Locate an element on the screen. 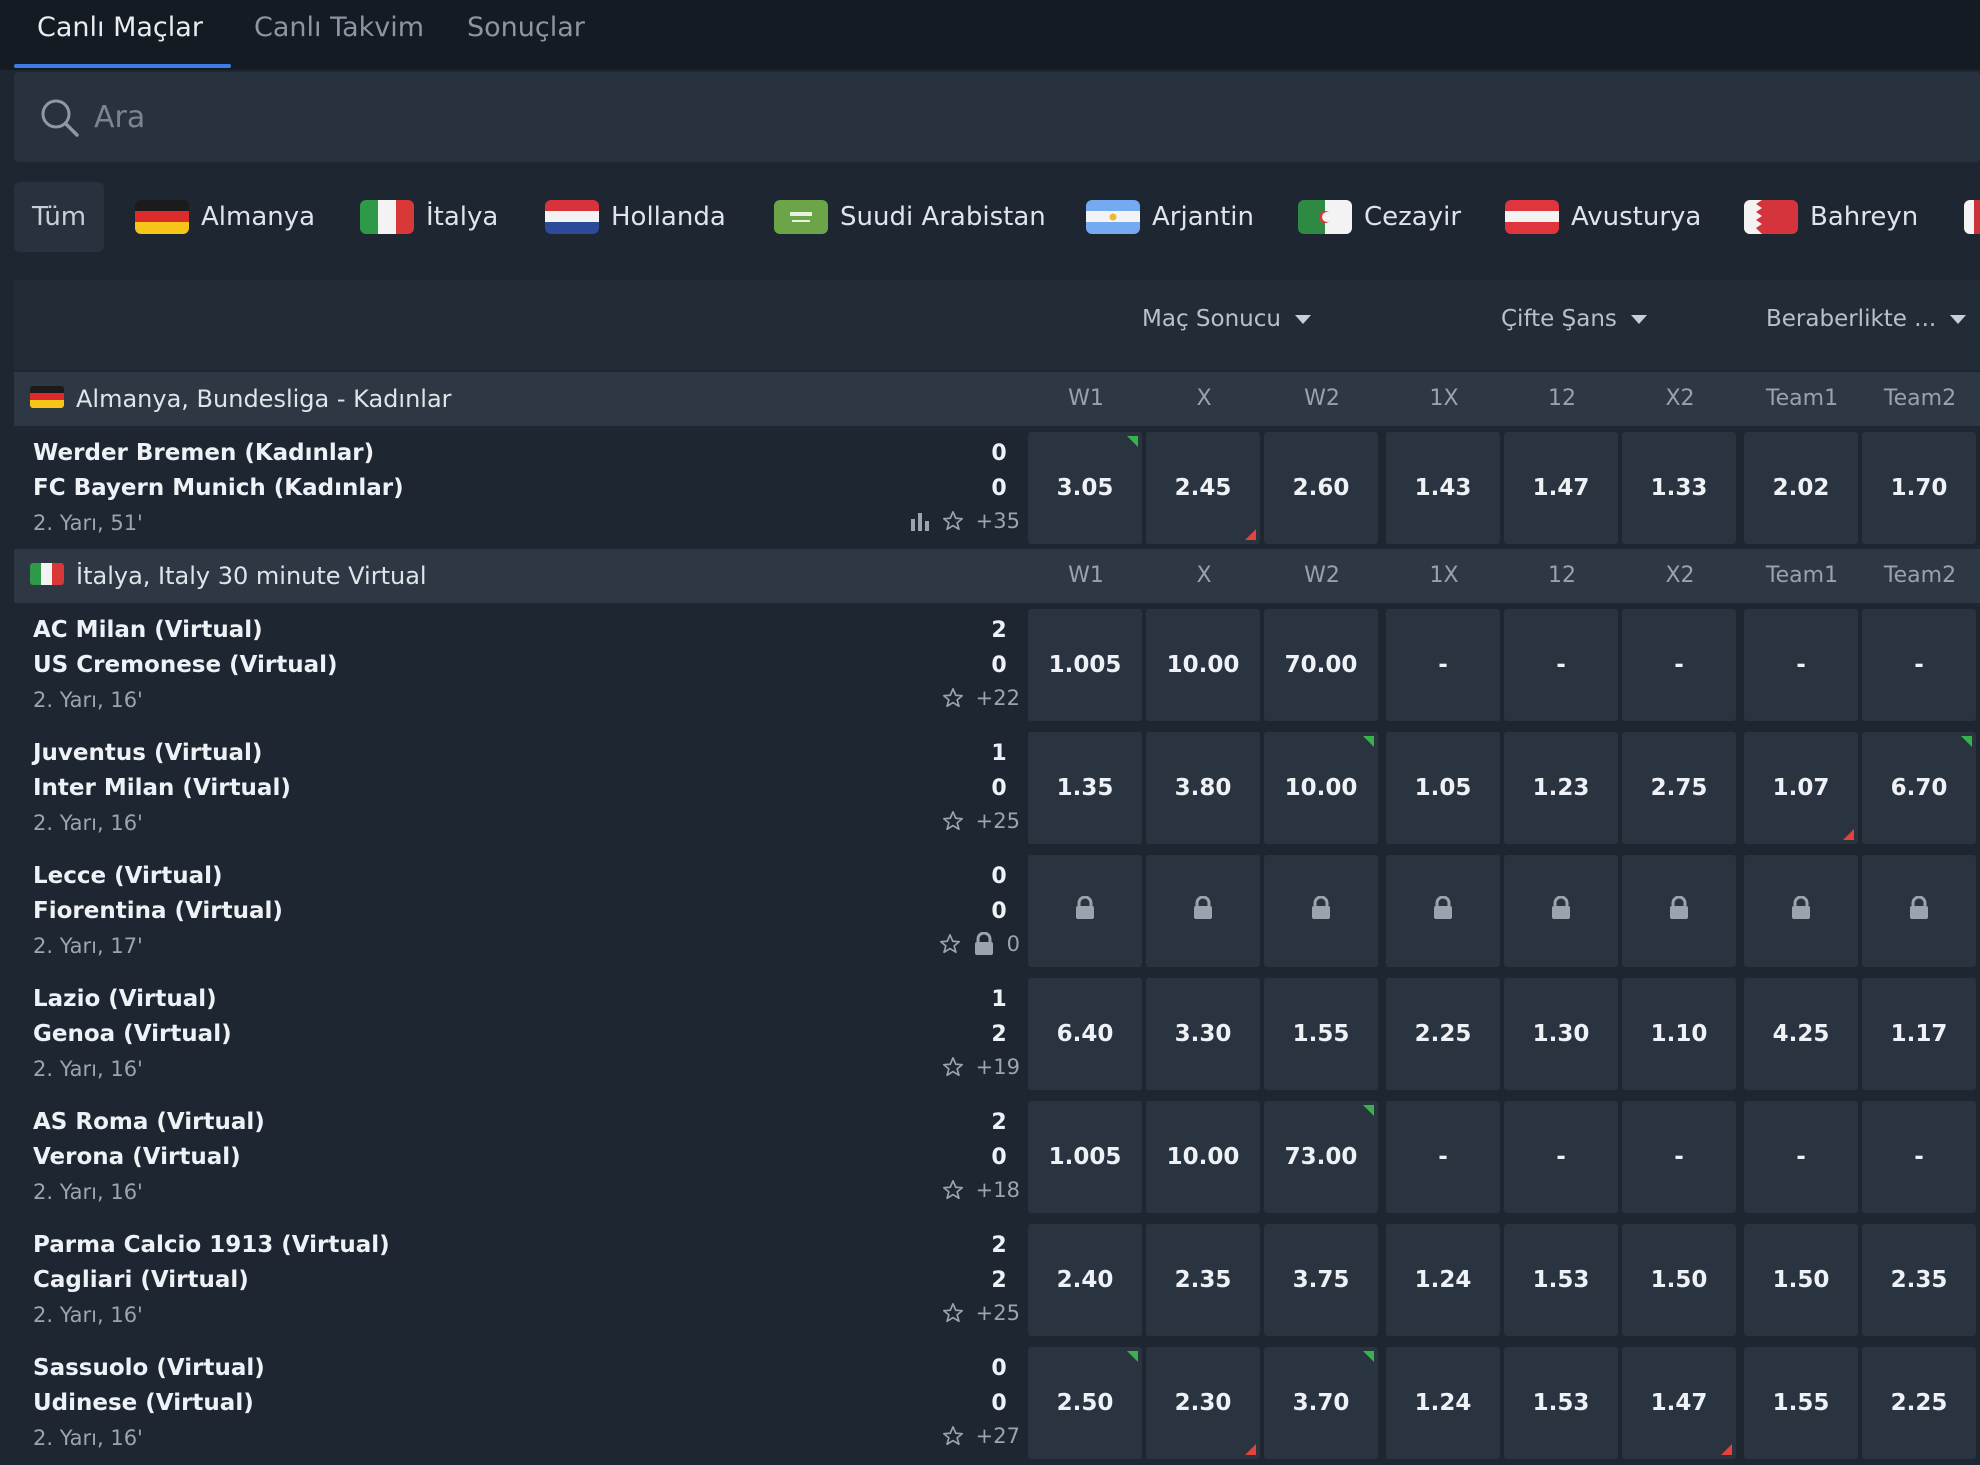 This screenshot has width=1980, height=1465. filter-country-argentina: Arjantin is located at coordinates (1170, 217).